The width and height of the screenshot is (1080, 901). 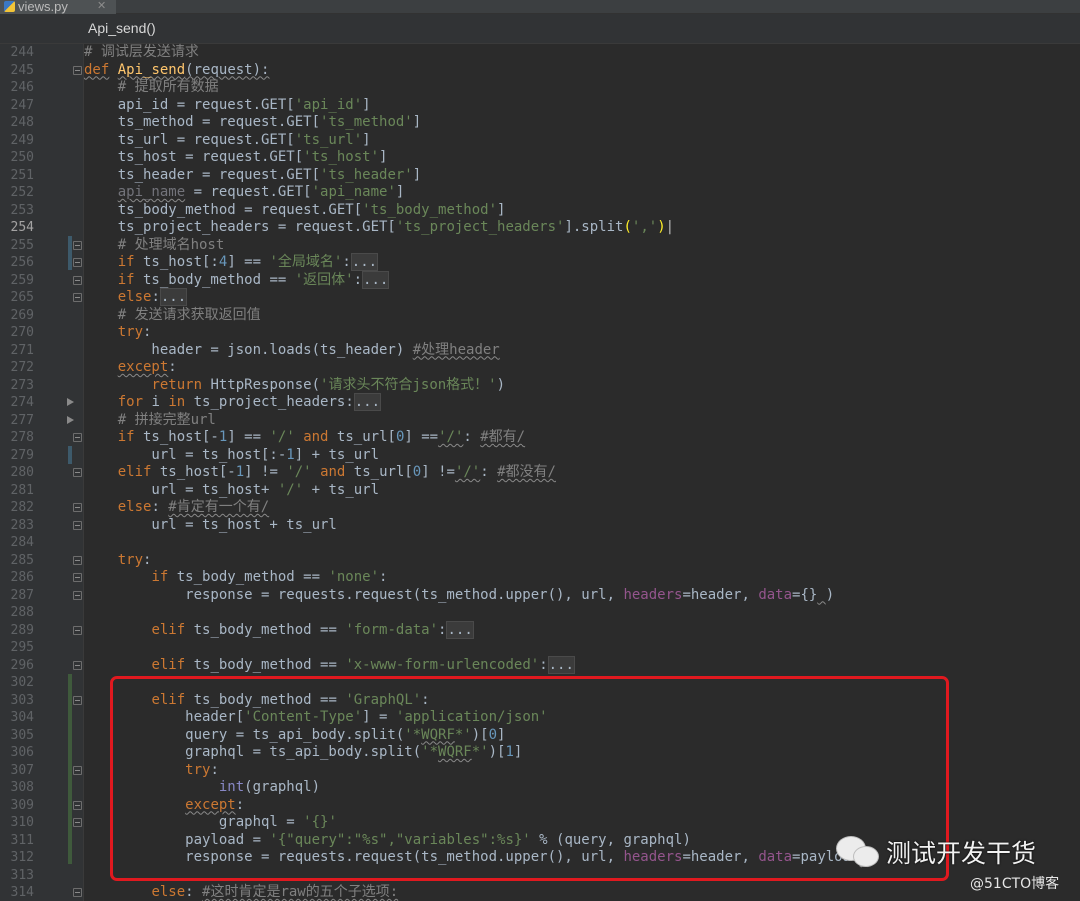 What do you see at coordinates (151, 88) in the screenshot?
I see `code-text: # 提取所有数据` at bounding box center [151, 88].